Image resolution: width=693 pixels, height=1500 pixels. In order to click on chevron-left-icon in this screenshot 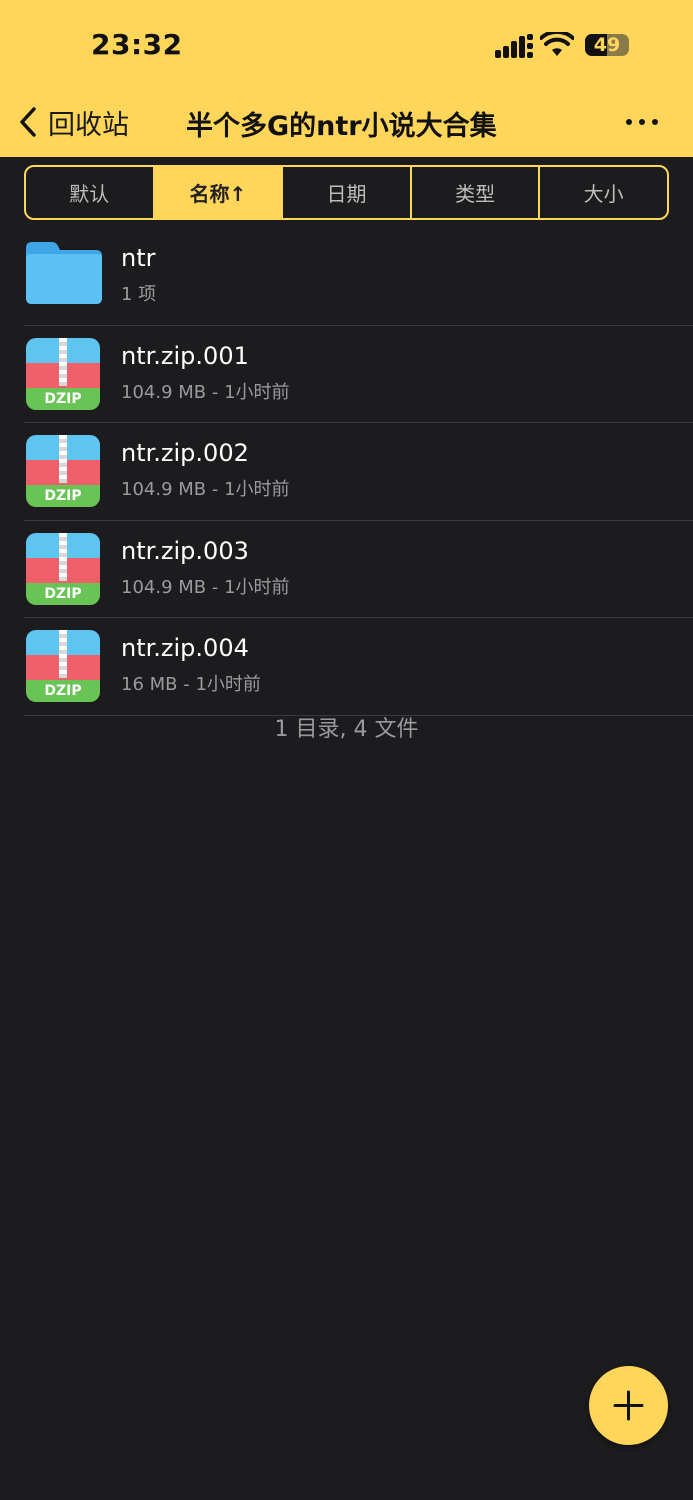, I will do `click(28, 122)`.